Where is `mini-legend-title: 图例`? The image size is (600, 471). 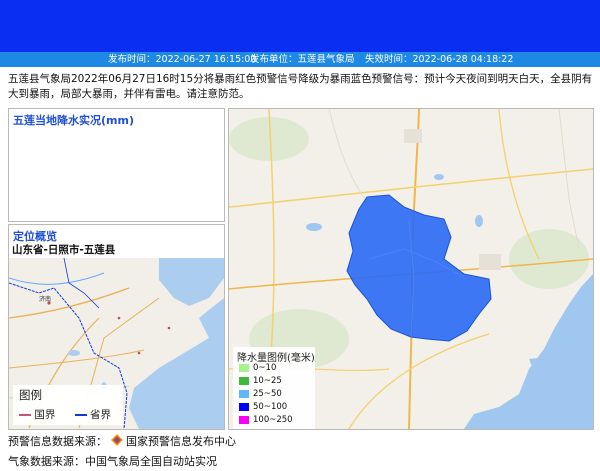
mini-legend-title: 图例 is located at coordinates (30, 395).